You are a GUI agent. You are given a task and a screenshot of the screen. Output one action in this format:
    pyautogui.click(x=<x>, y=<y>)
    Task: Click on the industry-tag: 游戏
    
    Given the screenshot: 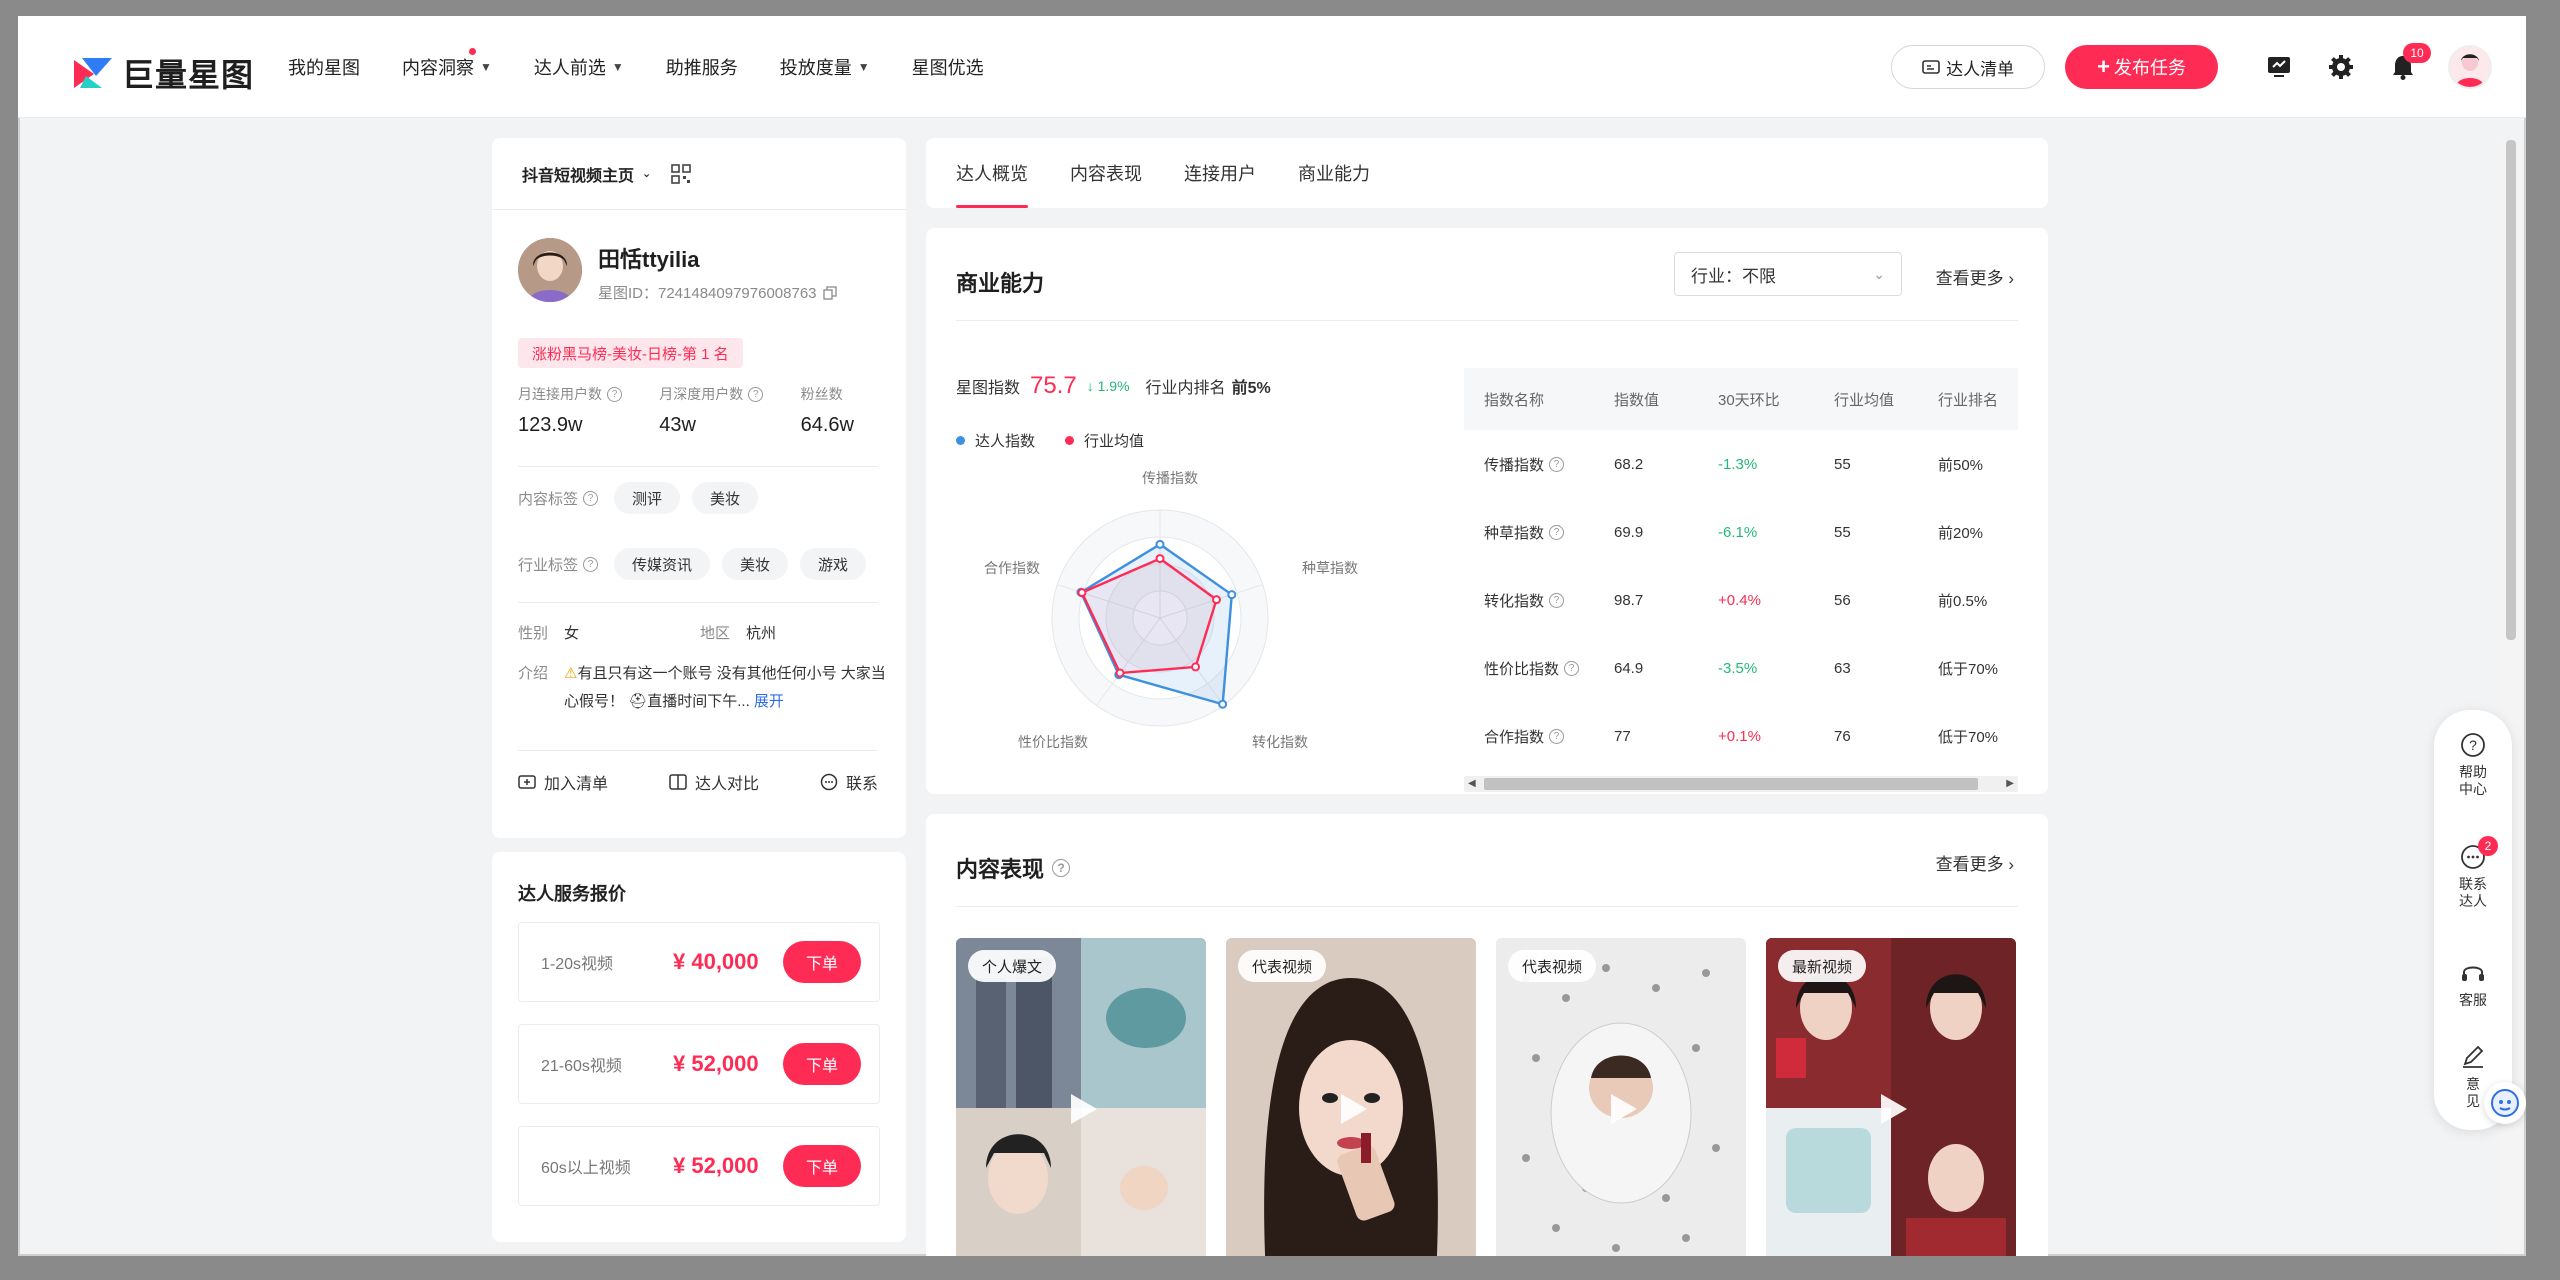 What is the action you would take?
    pyautogui.click(x=833, y=564)
    